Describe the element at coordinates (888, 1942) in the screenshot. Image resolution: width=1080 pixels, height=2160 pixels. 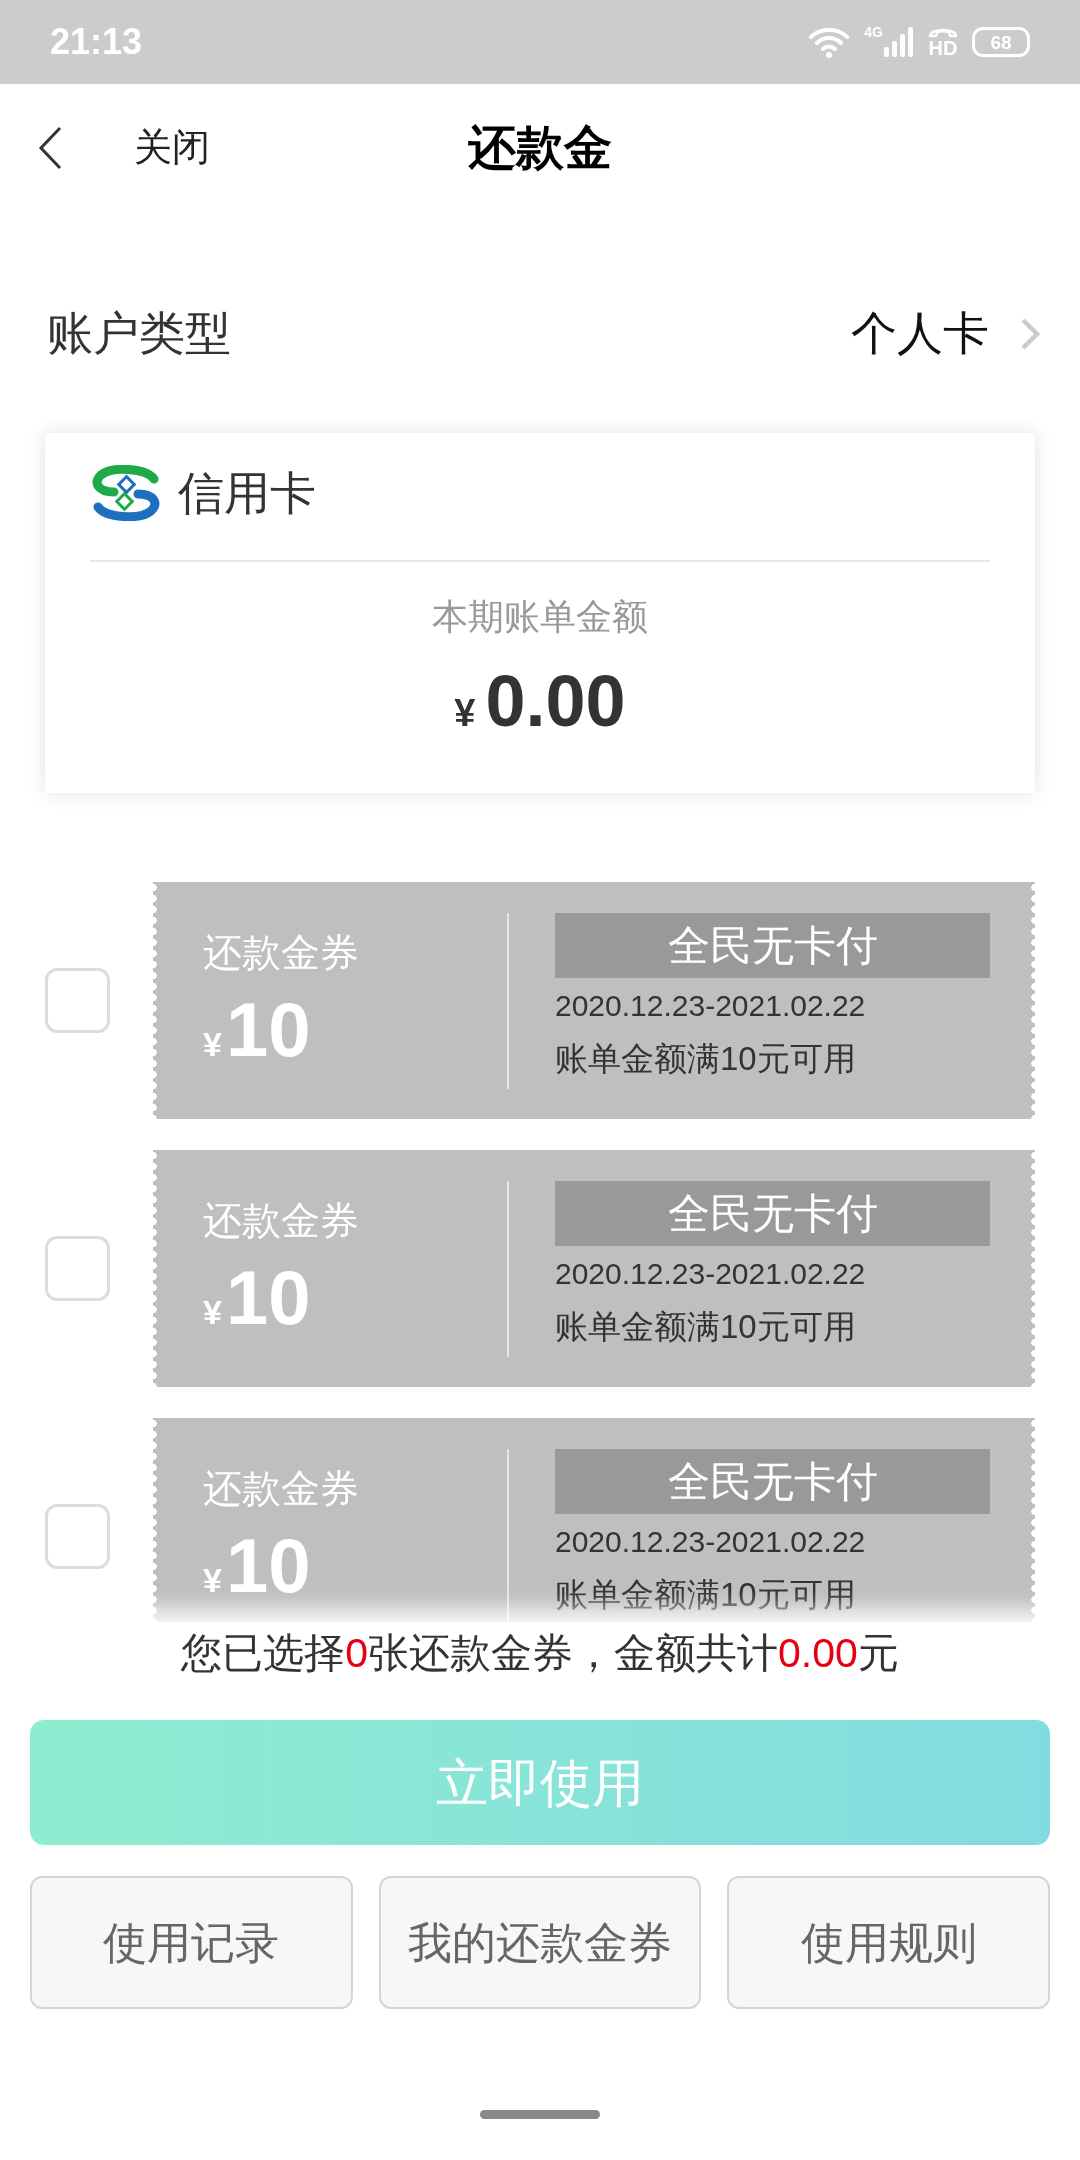
I see `secondary-button: 使用规则` at that location.